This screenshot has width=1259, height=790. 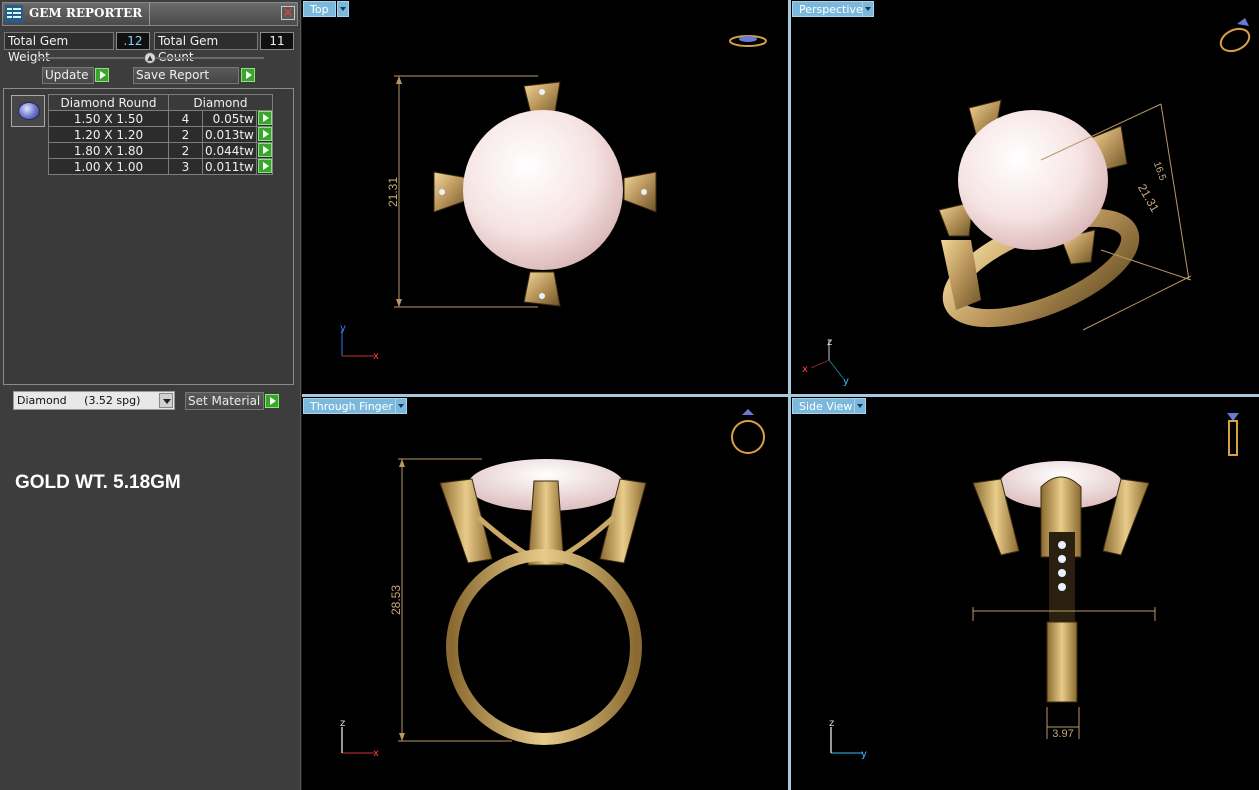 I want to click on gem-size: 1.80 X 1.80, so click(x=108, y=150).